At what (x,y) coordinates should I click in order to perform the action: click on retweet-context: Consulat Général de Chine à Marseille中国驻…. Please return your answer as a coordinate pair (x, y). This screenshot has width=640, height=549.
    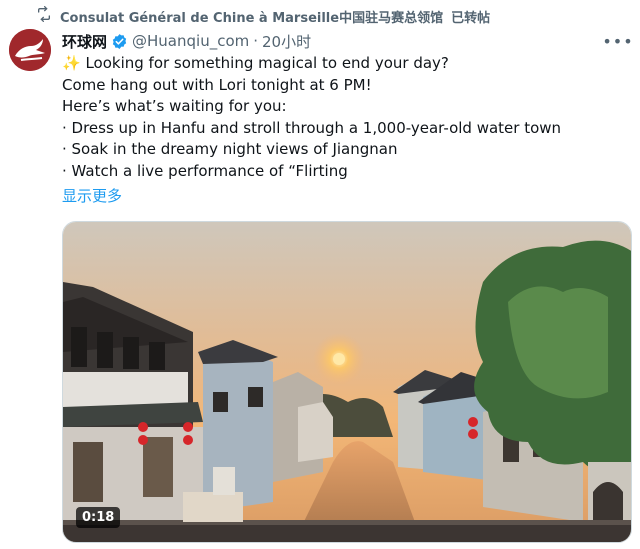
    Looking at the image, I should click on (263, 16).